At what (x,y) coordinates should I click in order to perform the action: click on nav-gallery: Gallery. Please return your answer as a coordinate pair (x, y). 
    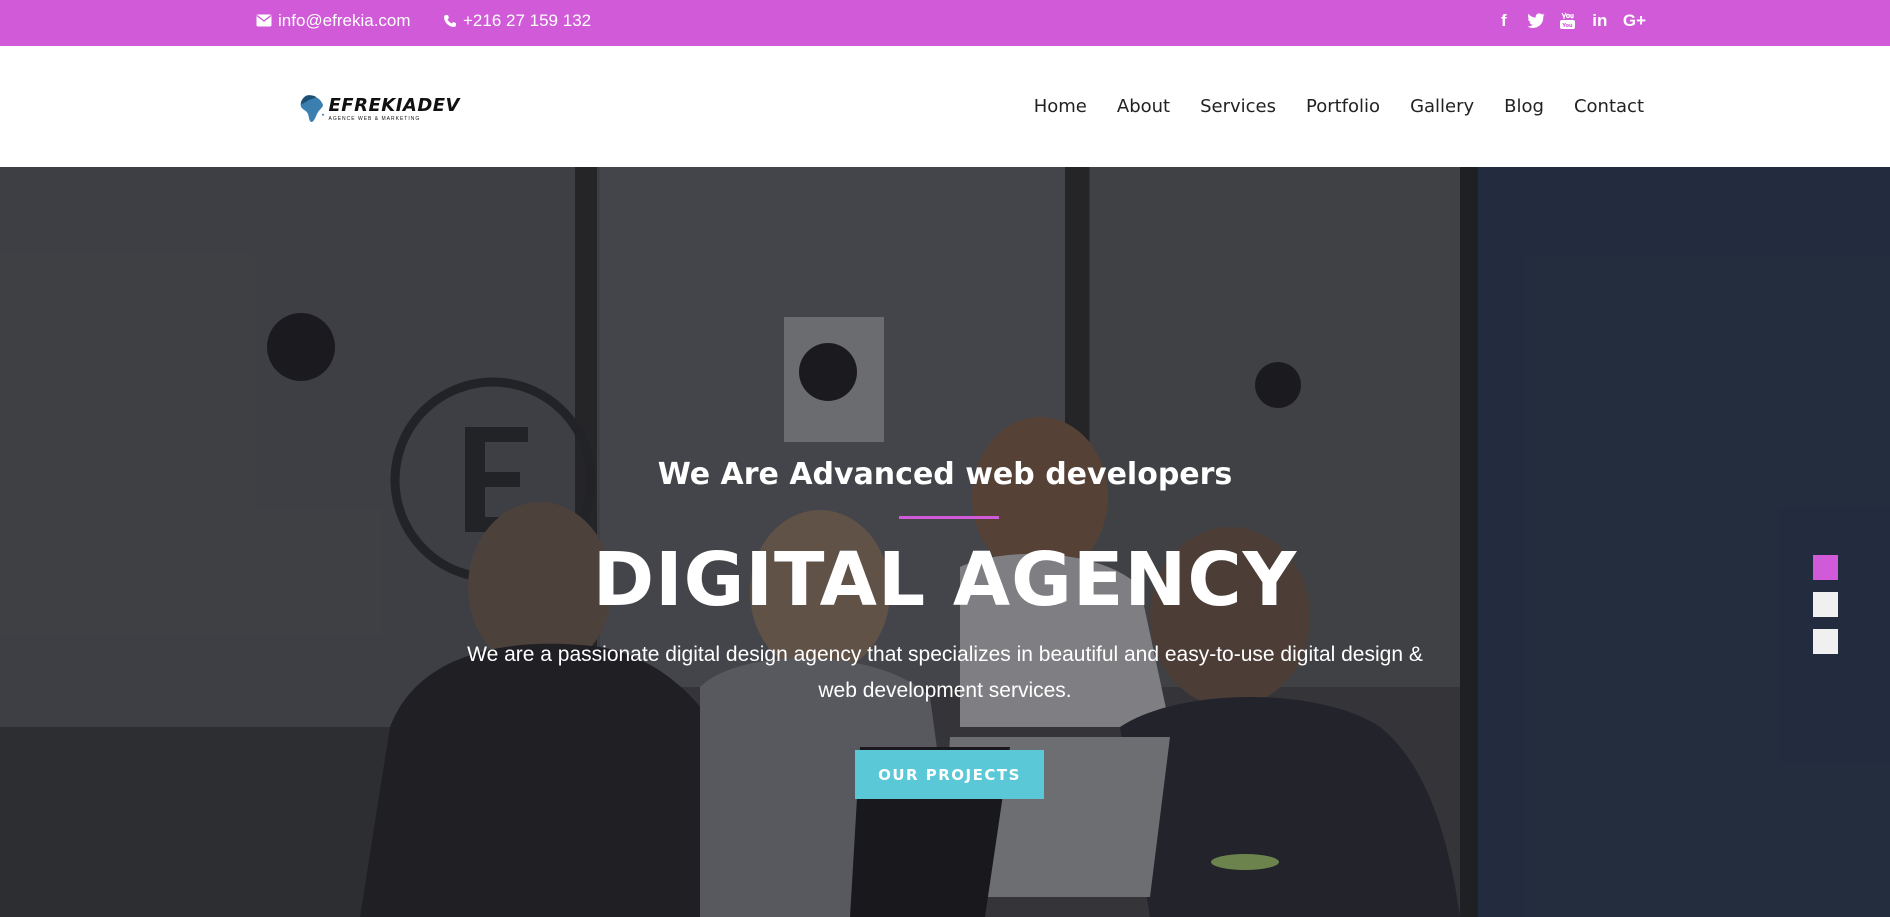
    Looking at the image, I should click on (1442, 106).